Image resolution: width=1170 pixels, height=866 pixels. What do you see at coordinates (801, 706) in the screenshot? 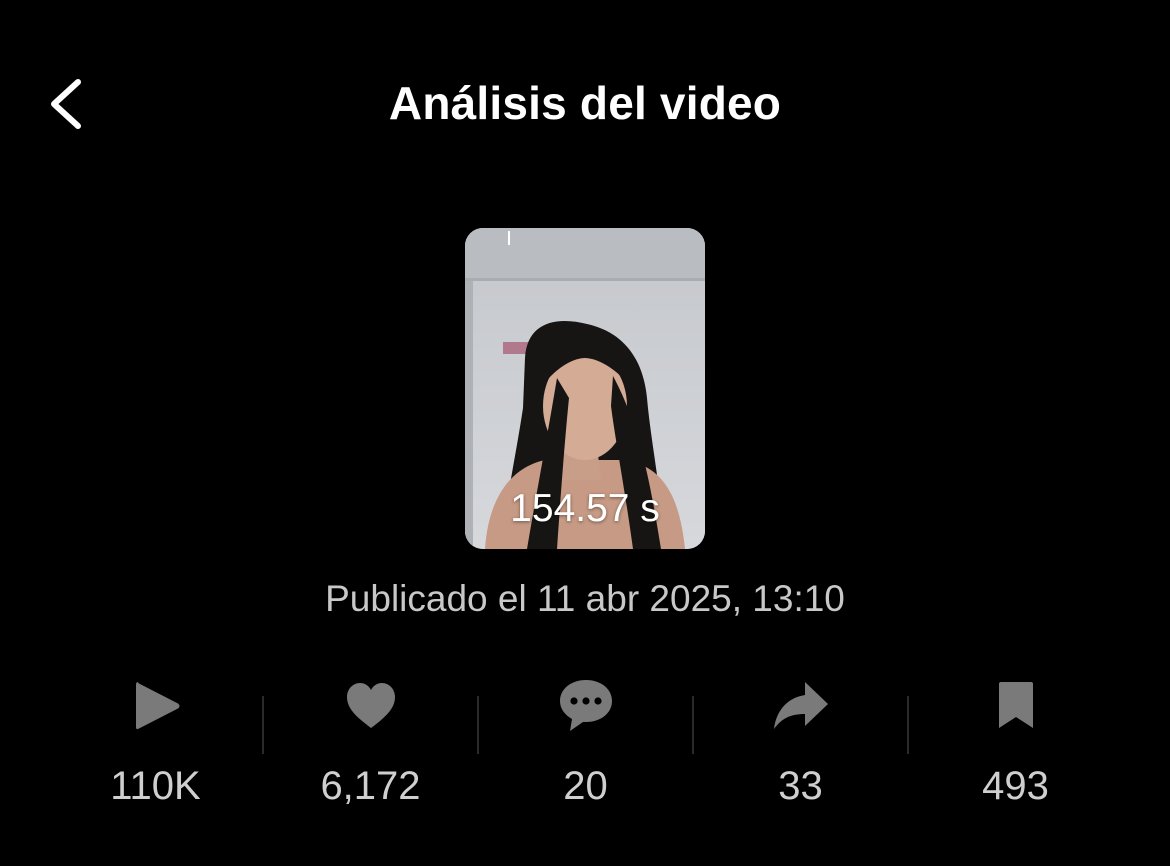
I see `share-icon` at bounding box center [801, 706].